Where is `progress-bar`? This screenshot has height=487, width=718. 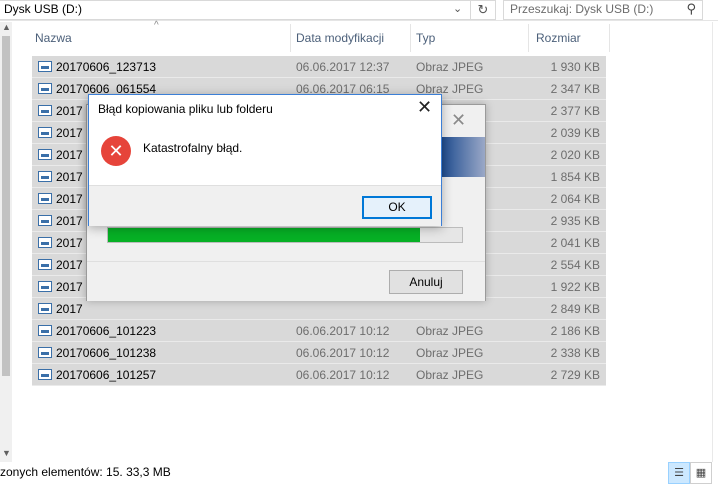
progress-bar is located at coordinates (285, 235).